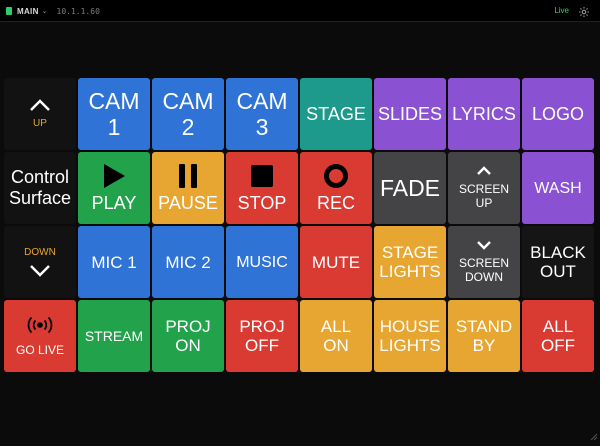 Image resolution: width=600 pixels, height=446 pixels. I want to click on blackout-label-line2: OUT, so click(558, 271).